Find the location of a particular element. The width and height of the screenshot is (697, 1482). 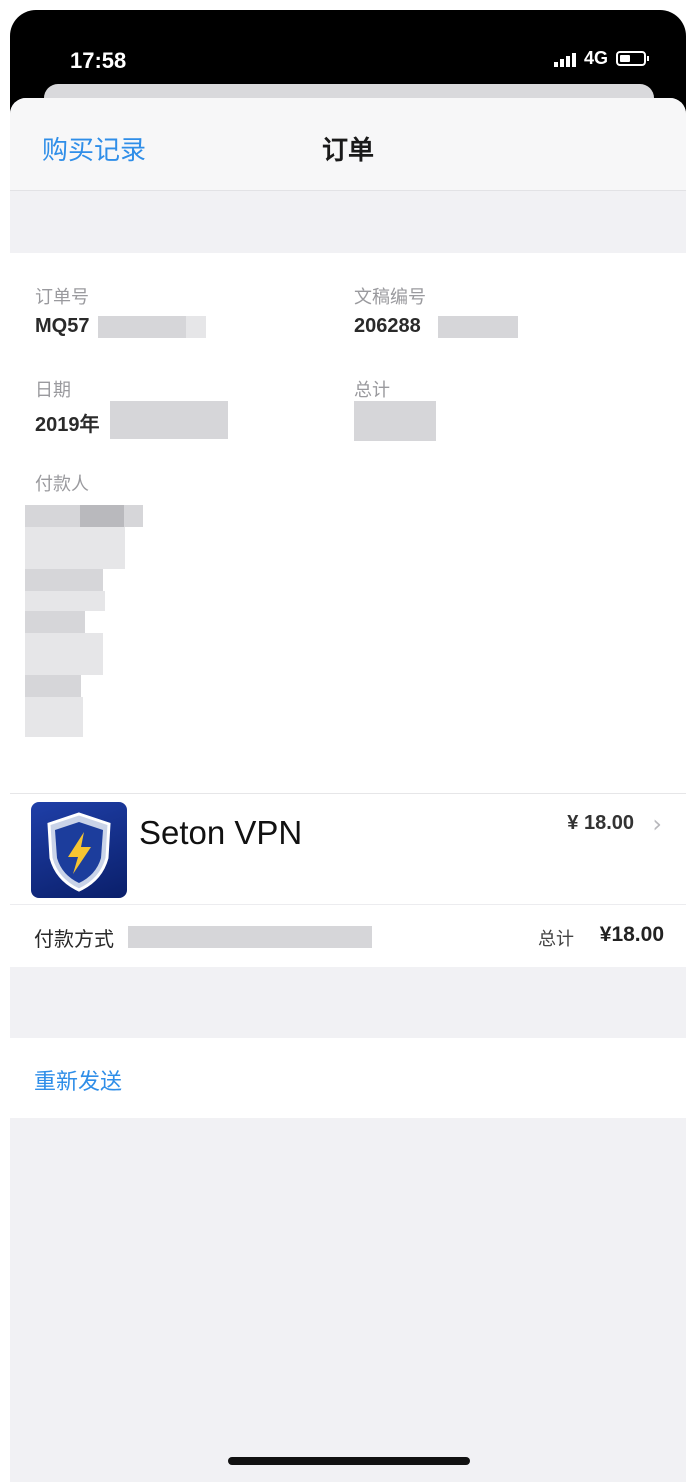

date-label: 日期 is located at coordinates (53, 390).